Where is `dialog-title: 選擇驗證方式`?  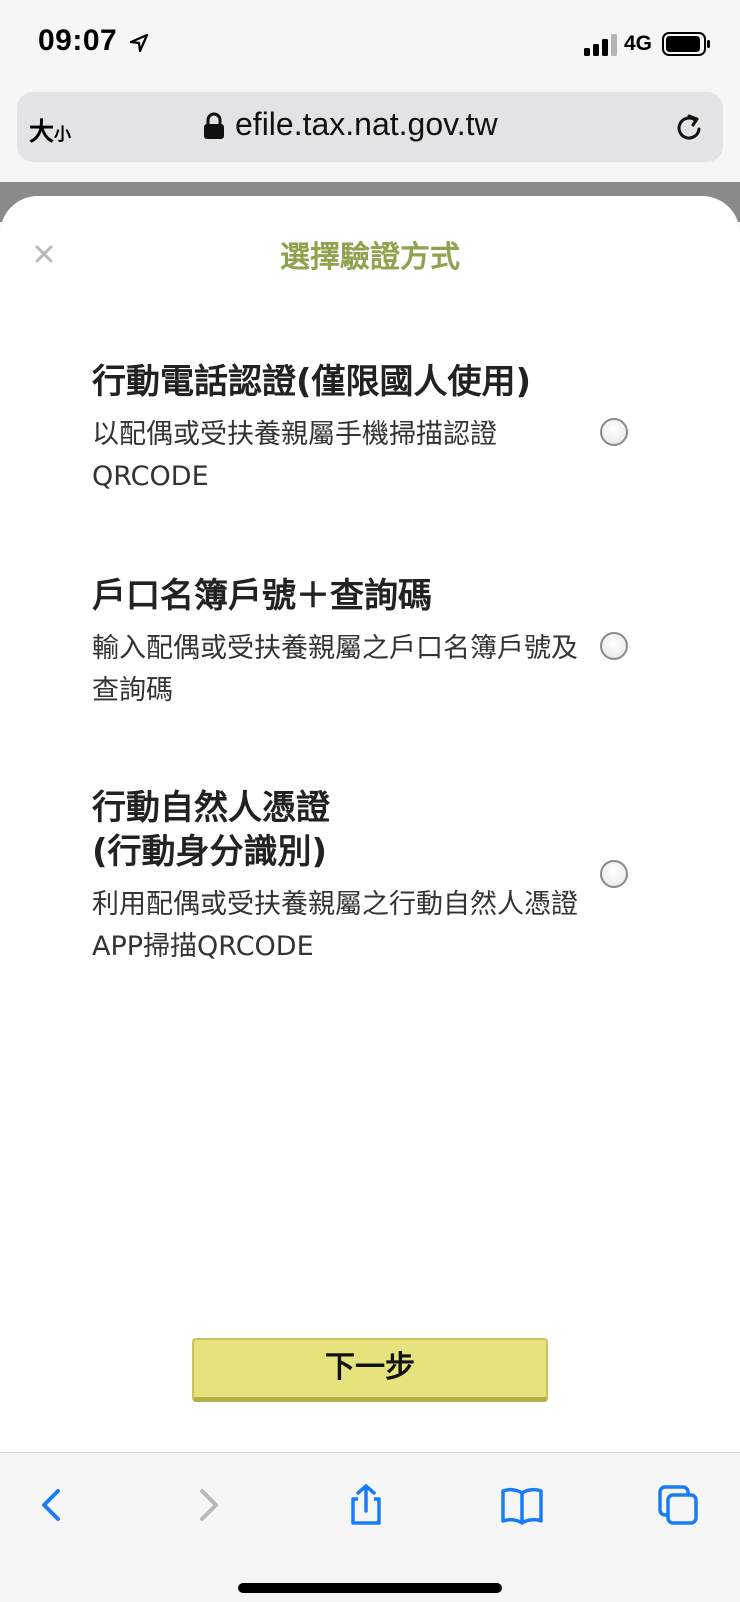
dialog-title: 選擇驗證方式 is located at coordinates (370, 257).